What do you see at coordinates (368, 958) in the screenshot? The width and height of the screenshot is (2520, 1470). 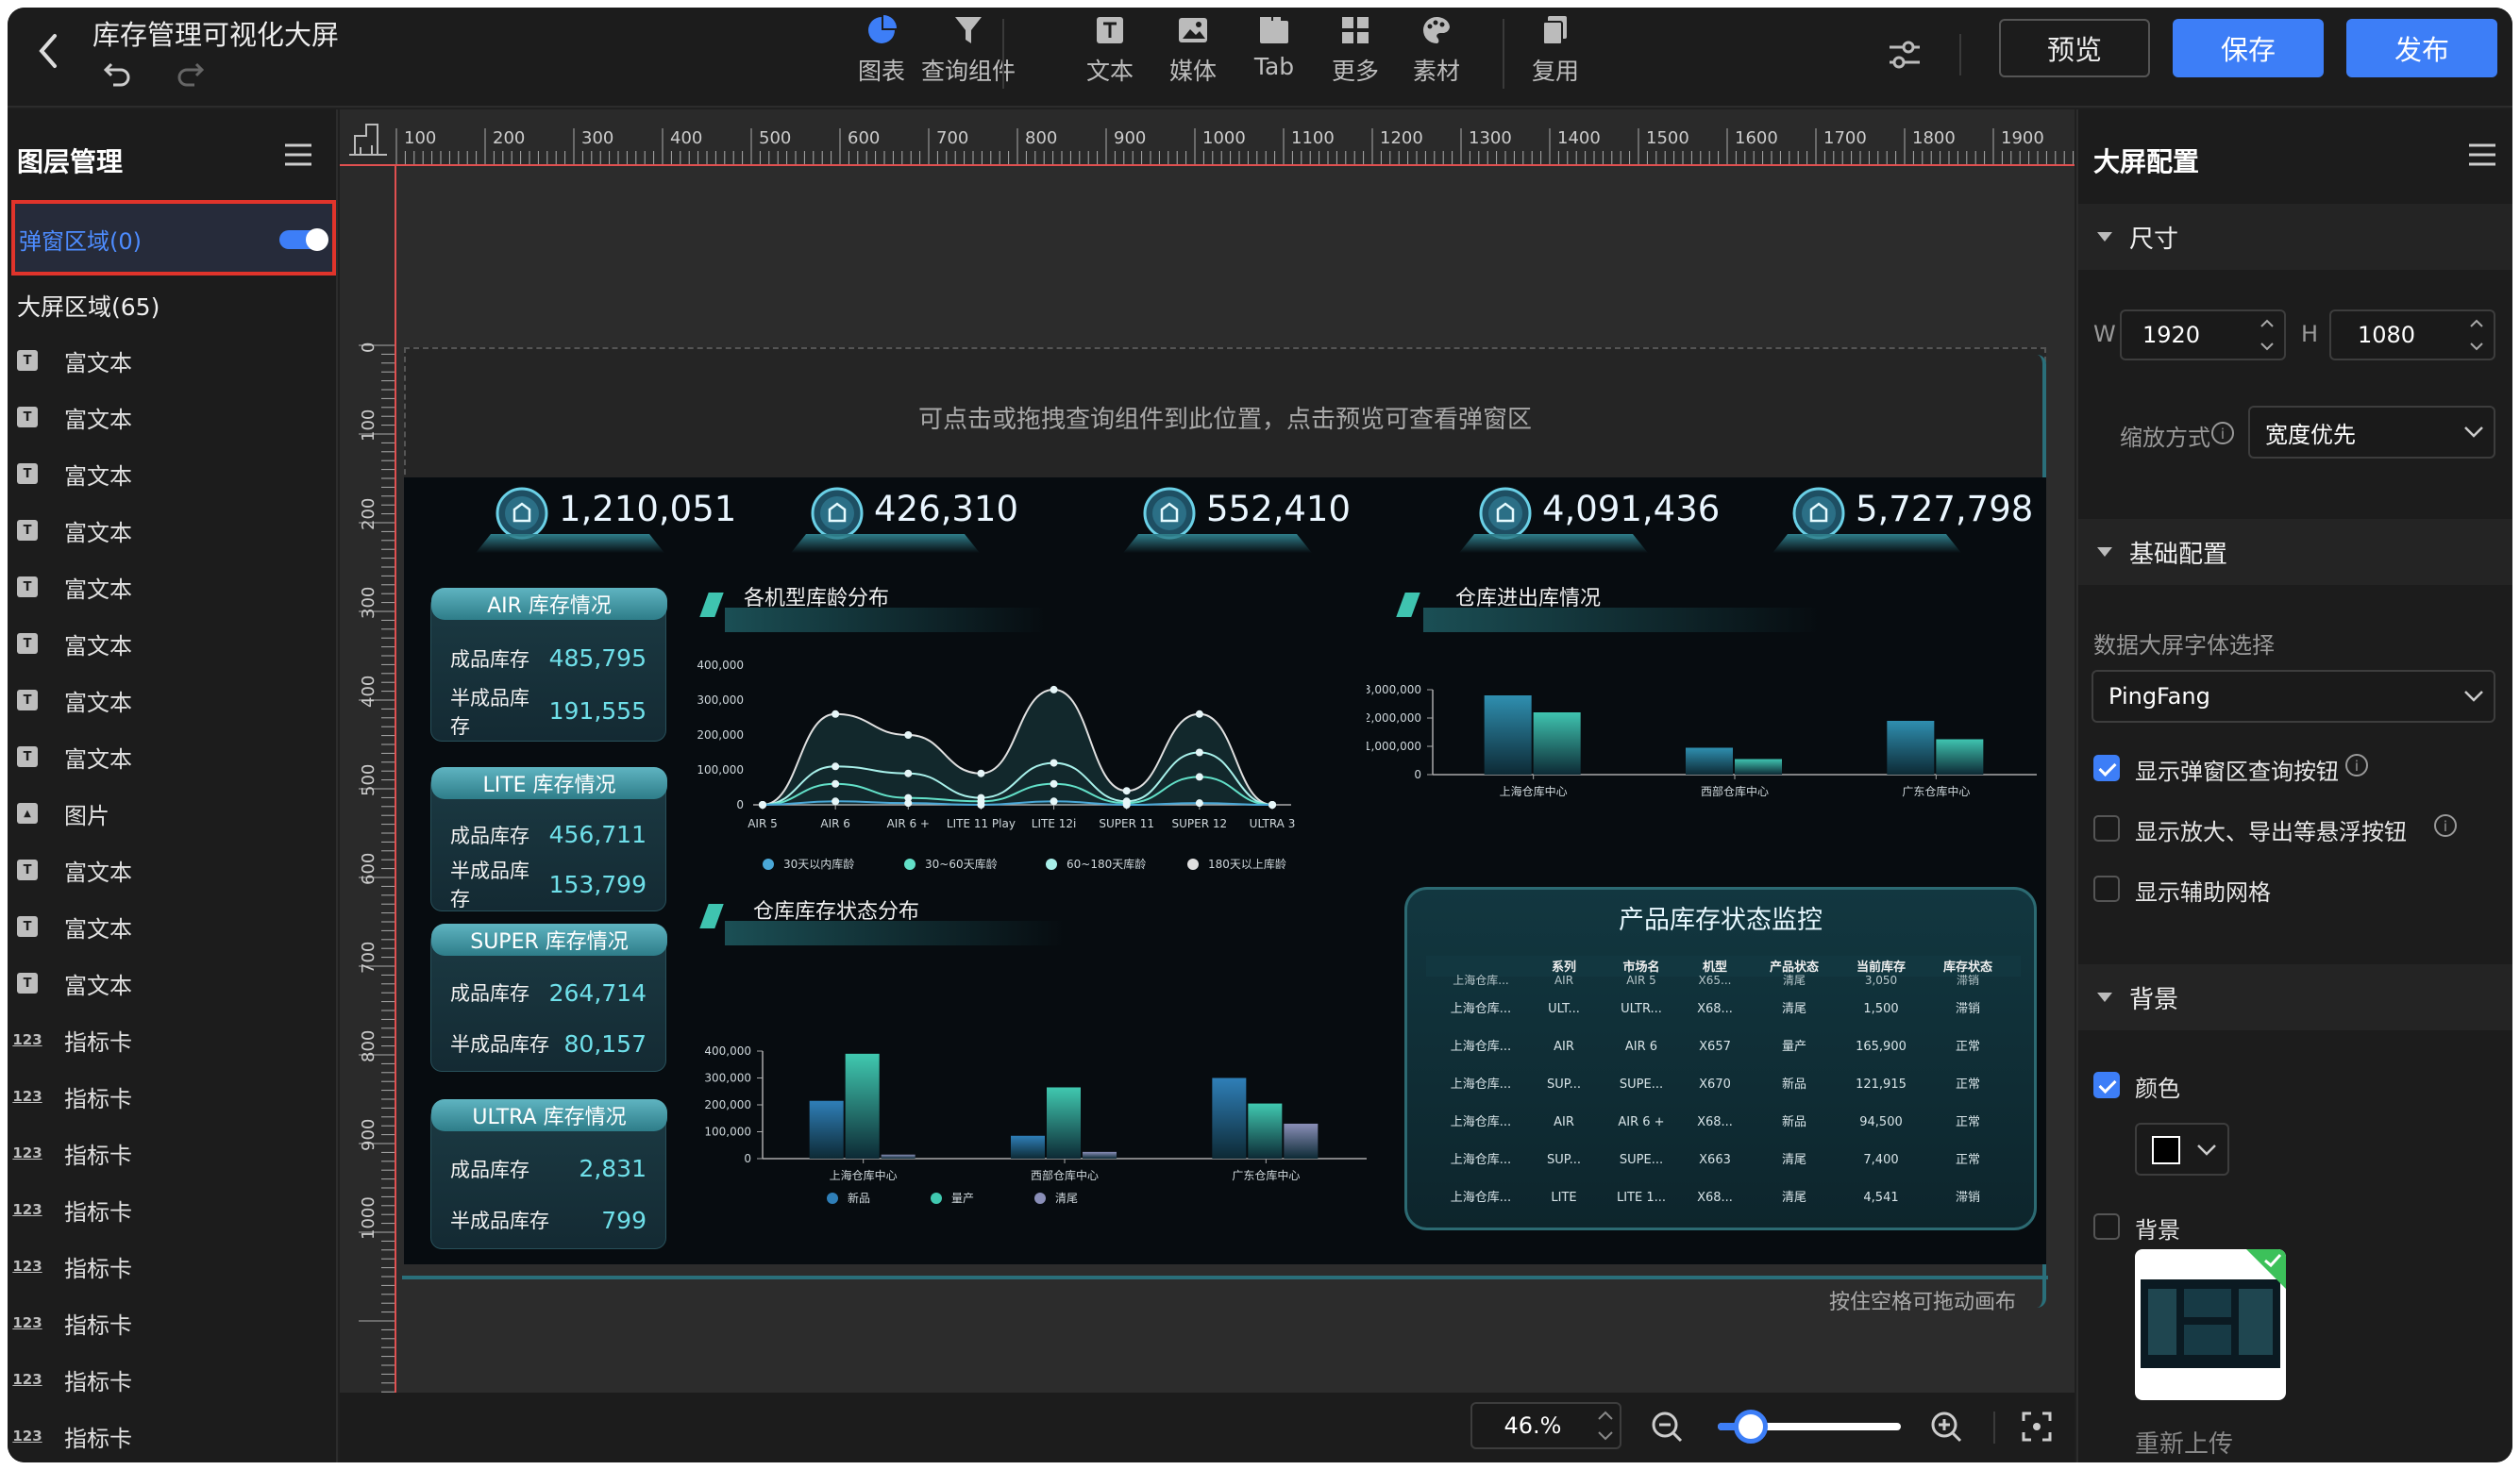 I see `ruler-label: 700` at bounding box center [368, 958].